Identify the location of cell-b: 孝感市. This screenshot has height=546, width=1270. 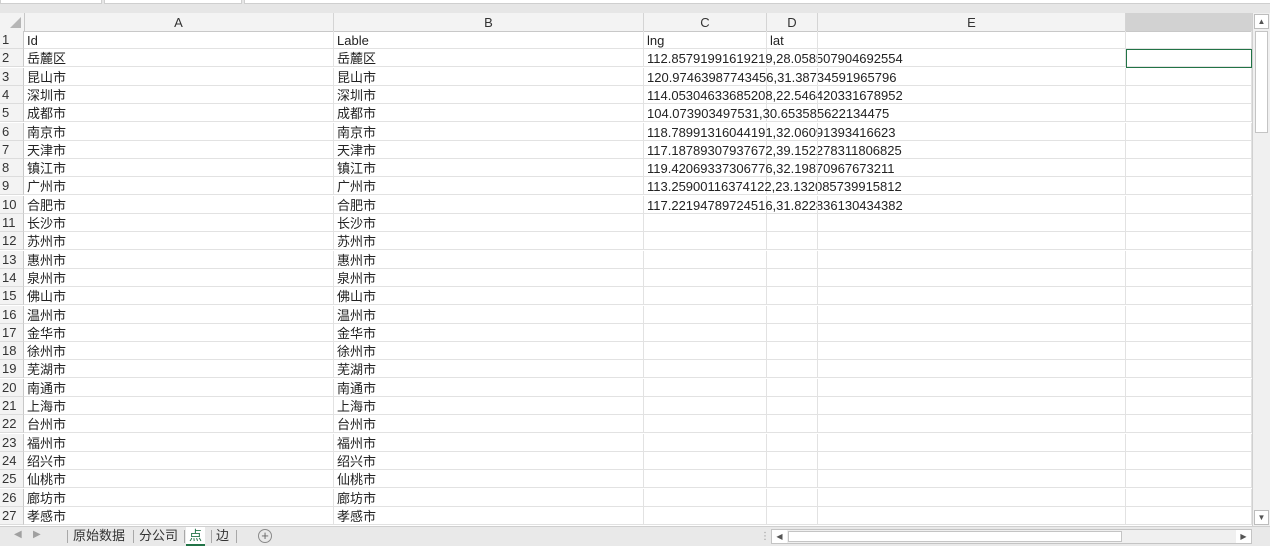
(489, 515).